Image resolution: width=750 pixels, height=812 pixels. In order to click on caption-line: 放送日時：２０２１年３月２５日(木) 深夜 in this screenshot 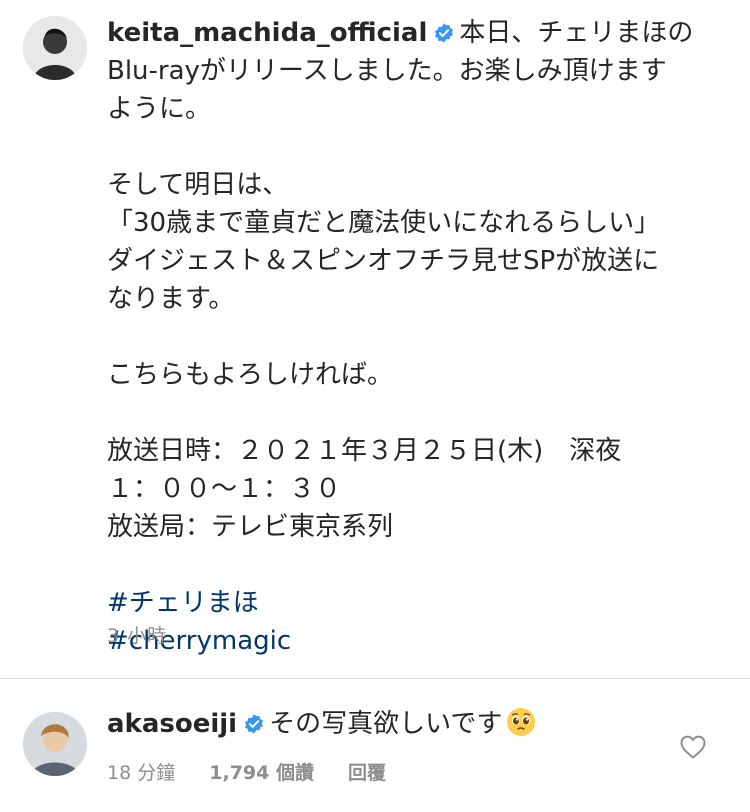, I will do `click(364, 451)`.